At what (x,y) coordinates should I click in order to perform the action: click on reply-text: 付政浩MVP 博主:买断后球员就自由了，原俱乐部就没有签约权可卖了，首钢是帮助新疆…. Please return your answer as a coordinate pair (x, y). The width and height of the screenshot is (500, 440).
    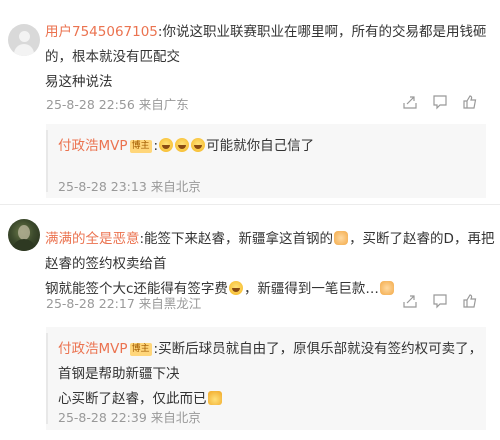
    Looking at the image, I should click on (270, 374).